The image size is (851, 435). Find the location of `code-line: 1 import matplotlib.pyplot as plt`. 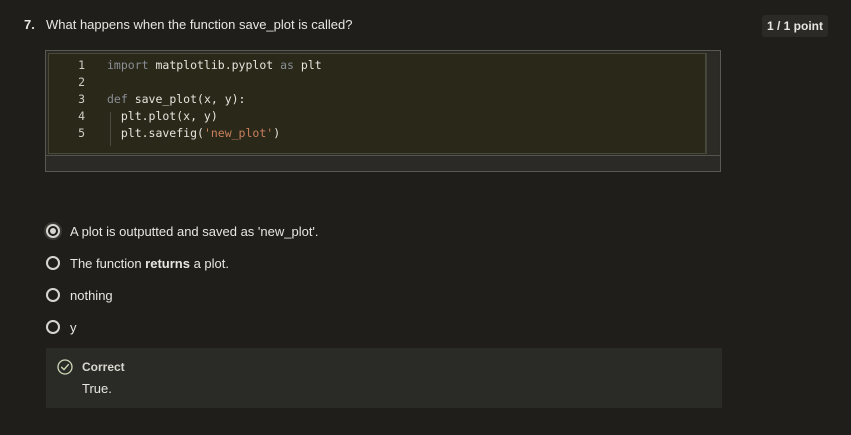

code-line: 1 import matplotlib.pyplot as plt is located at coordinates (374, 65).